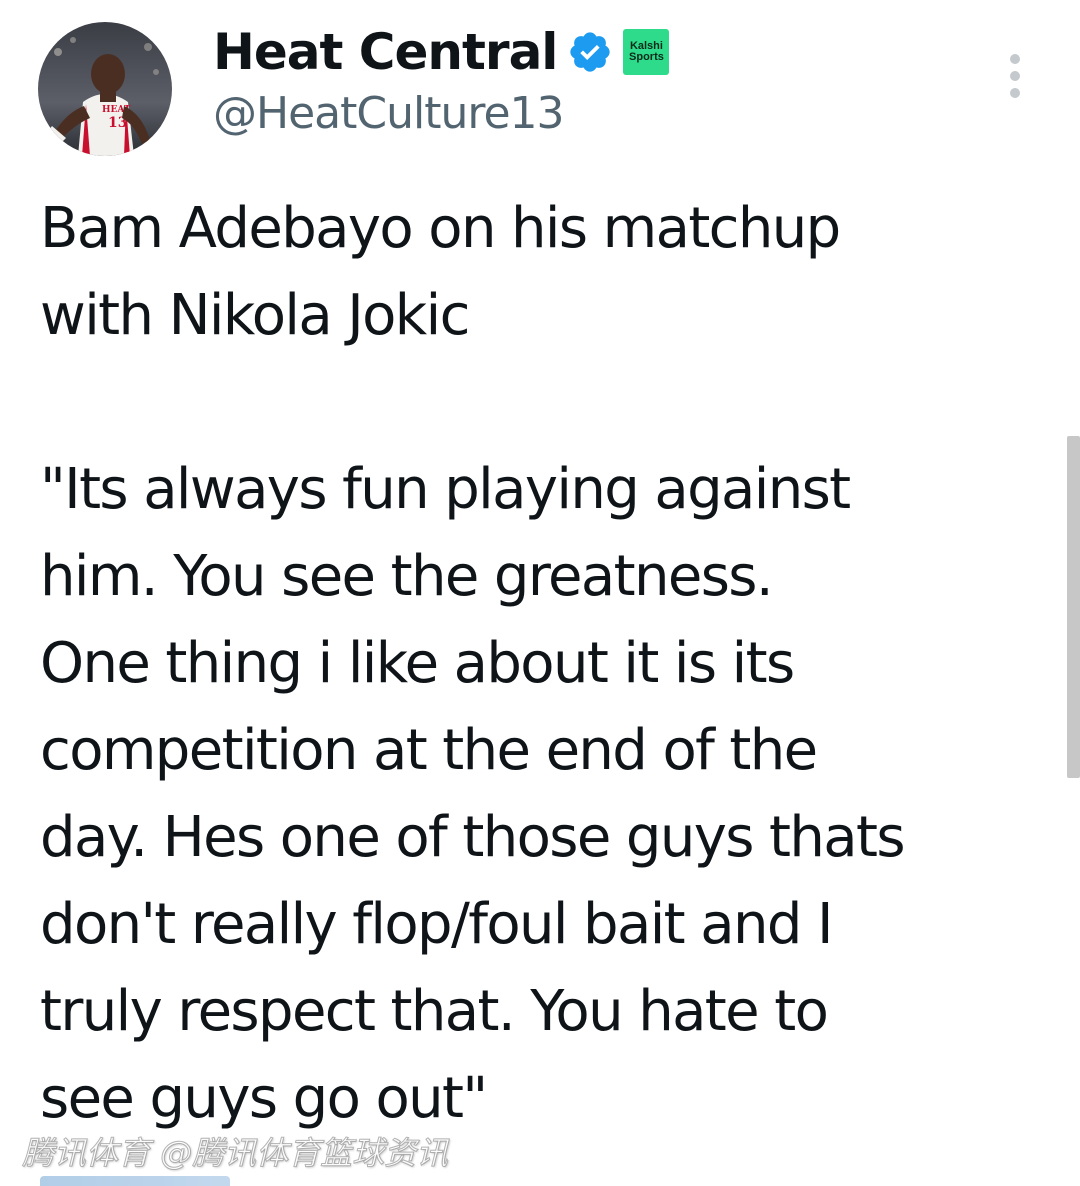  Describe the element at coordinates (590, 52) in the screenshot. I see `verified-check-icon` at that location.